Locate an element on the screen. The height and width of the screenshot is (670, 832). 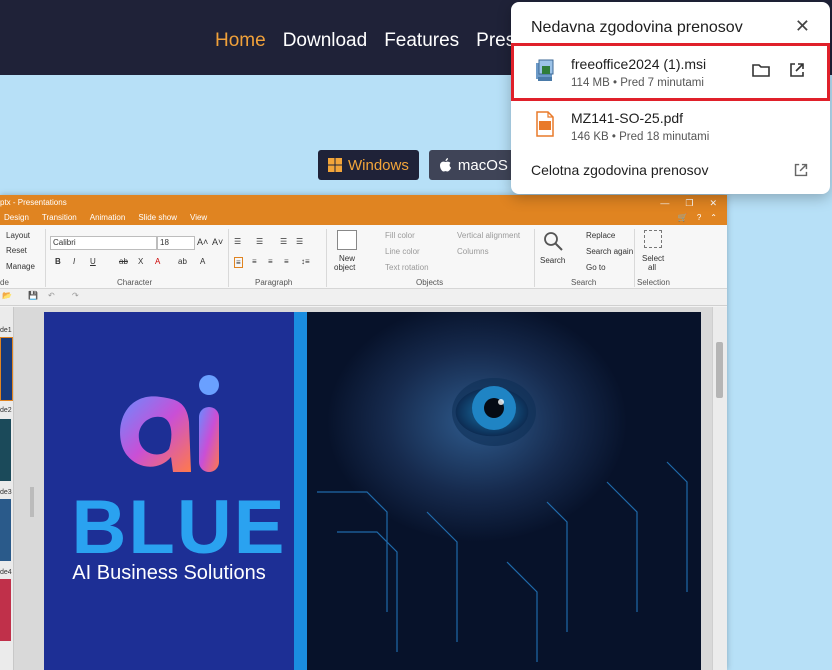
replace-button: Replace is located at coordinates (600, 235).